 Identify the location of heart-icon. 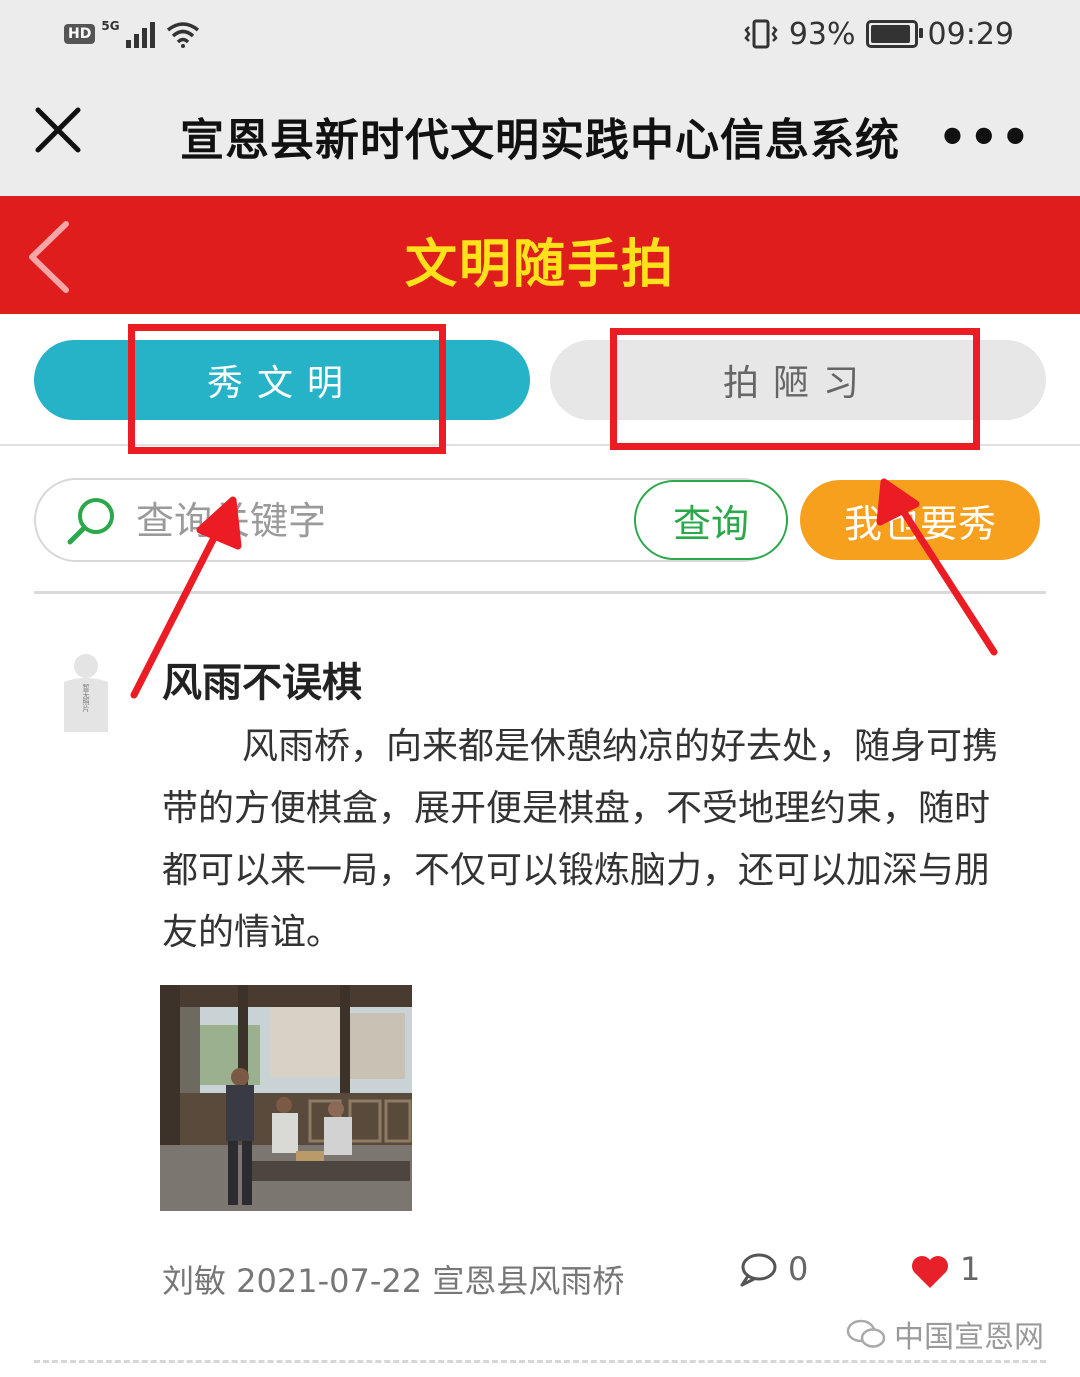
(930, 1272).